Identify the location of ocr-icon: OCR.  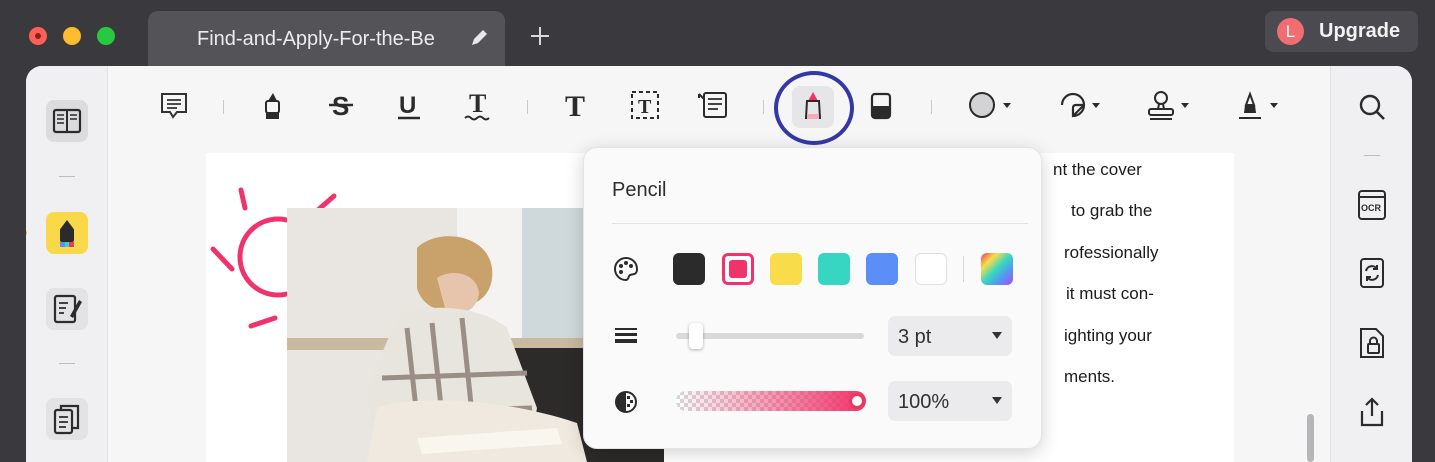
(1372, 205).